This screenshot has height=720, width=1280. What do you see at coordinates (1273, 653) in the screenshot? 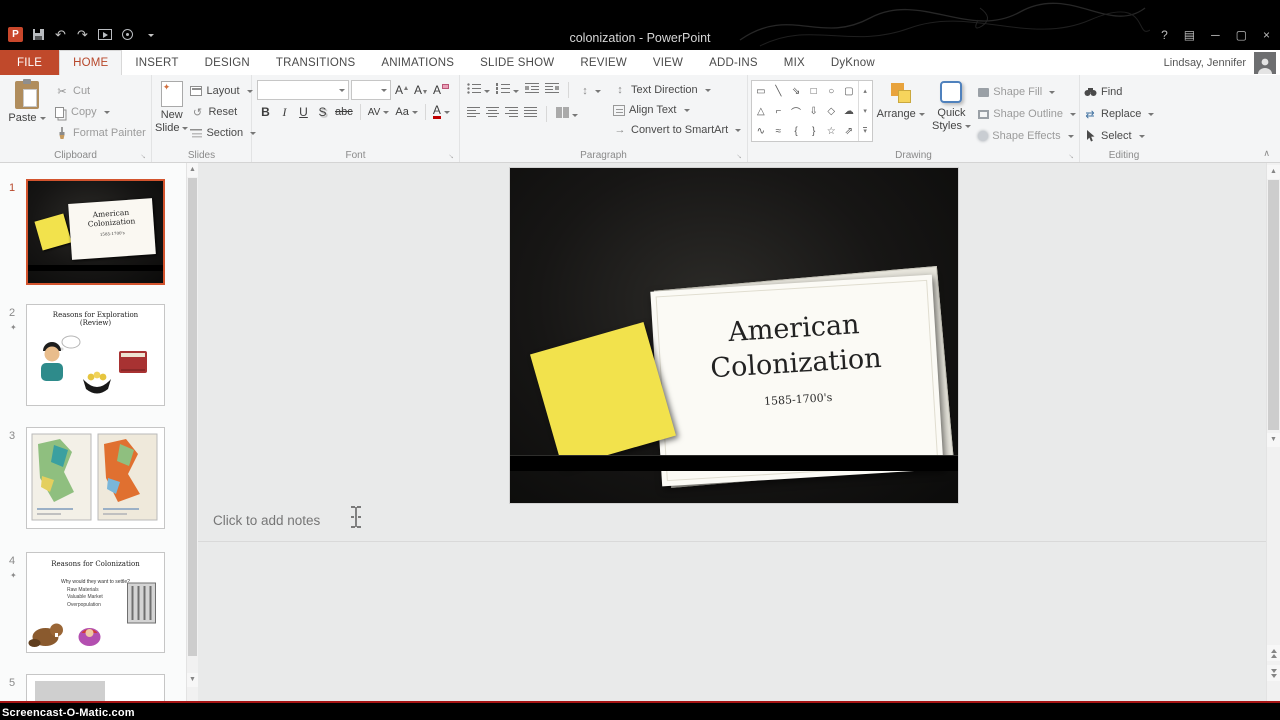
I see `previous-slide-button` at bounding box center [1273, 653].